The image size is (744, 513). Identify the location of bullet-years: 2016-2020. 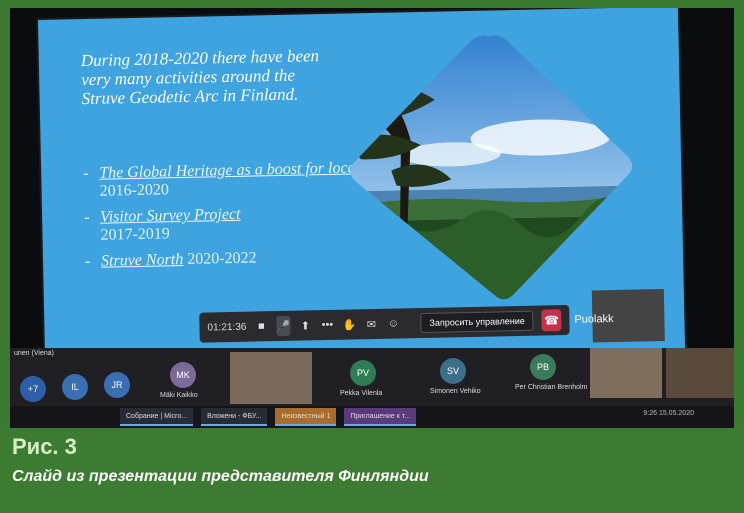
(134, 190).